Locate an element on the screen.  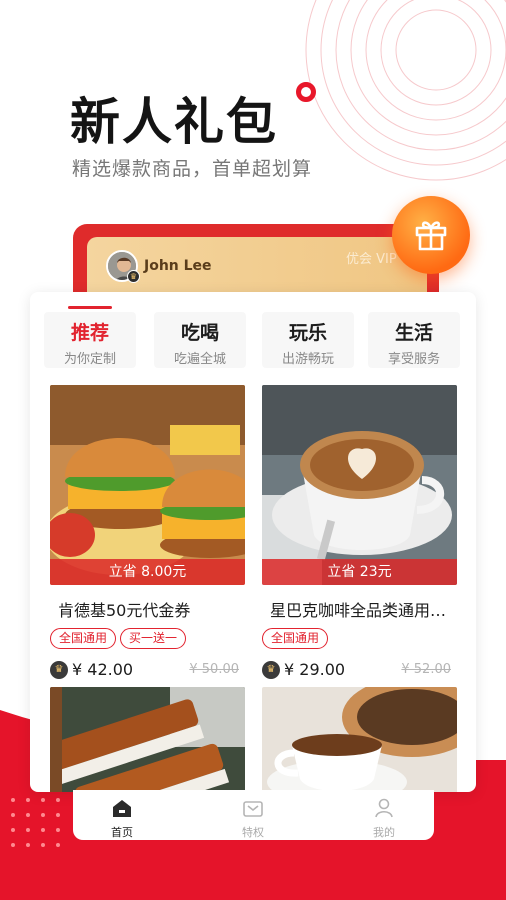
tab-title: 吃喝 is located at coordinates (199, 333).